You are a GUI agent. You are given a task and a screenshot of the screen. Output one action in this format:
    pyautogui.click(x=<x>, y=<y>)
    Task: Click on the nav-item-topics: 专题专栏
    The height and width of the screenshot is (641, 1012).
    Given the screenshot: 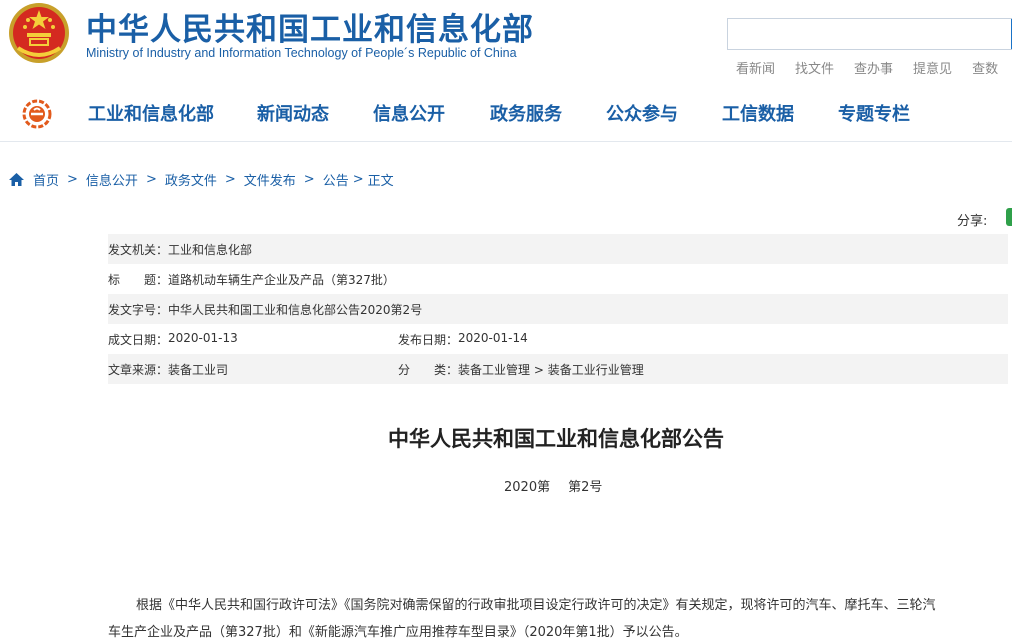 What is the action you would take?
    pyautogui.click(x=888, y=113)
    